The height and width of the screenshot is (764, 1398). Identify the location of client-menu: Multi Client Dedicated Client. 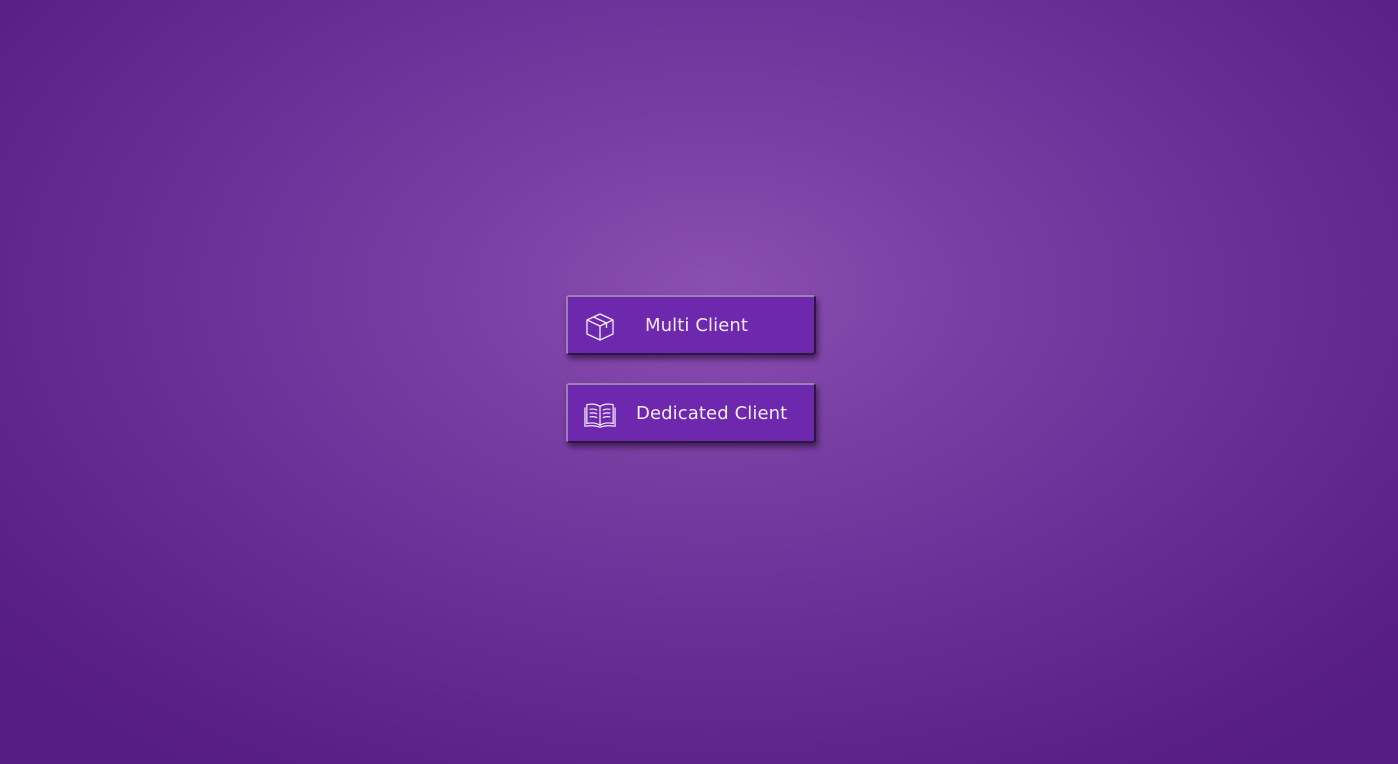
(691, 383).